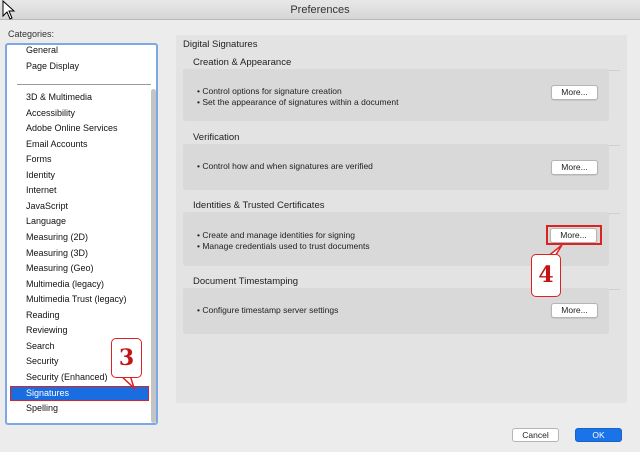 The image size is (640, 452). Describe the element at coordinates (259, 205) in the screenshot. I see `section-identities-heading: Identities & Trusted Certificates` at that location.